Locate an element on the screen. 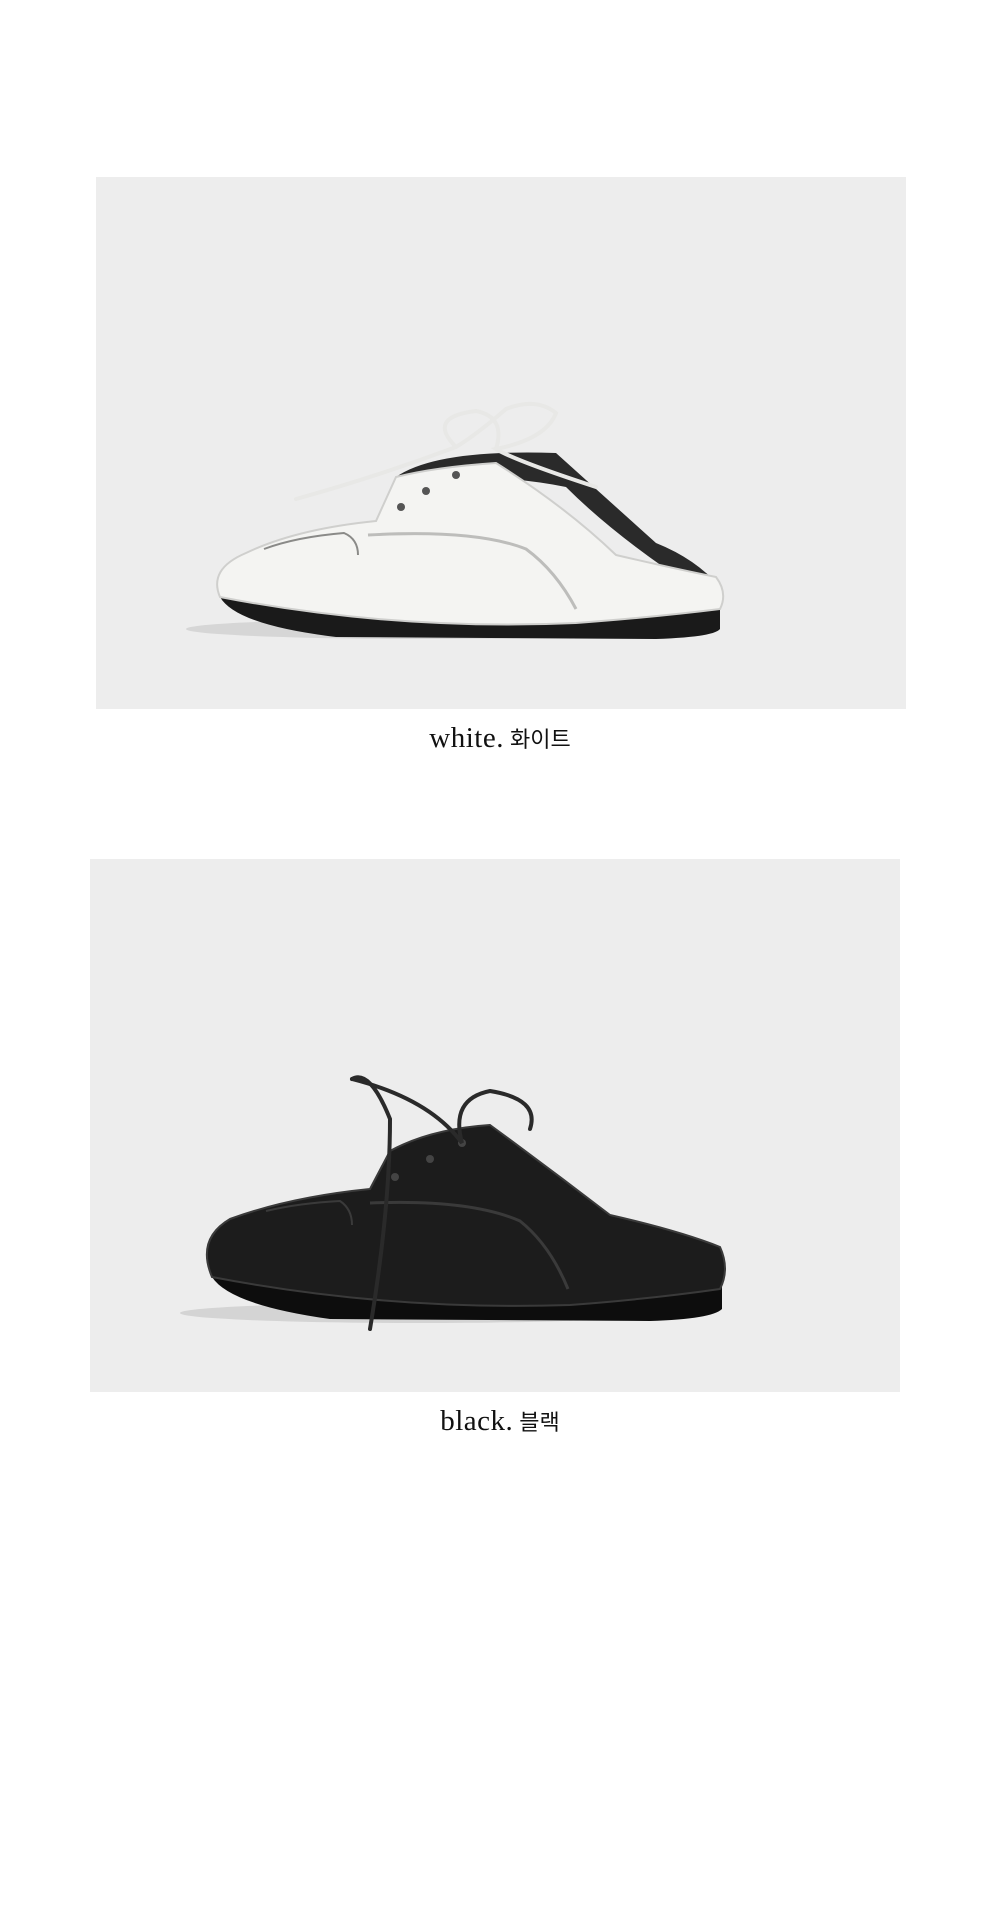 The image size is (1000, 1919). caption-black: black. 블랙 is located at coordinates (500, 1421).